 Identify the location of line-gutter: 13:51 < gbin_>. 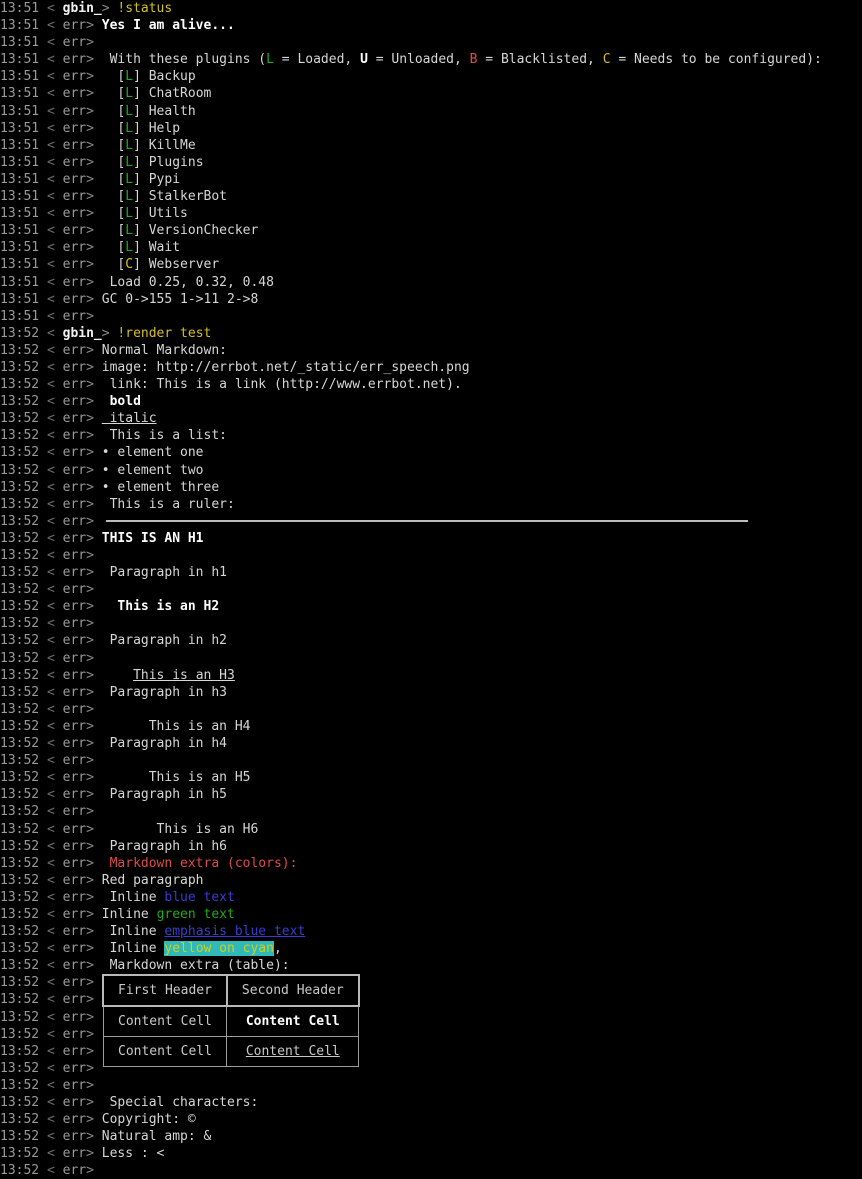
(58, 8).